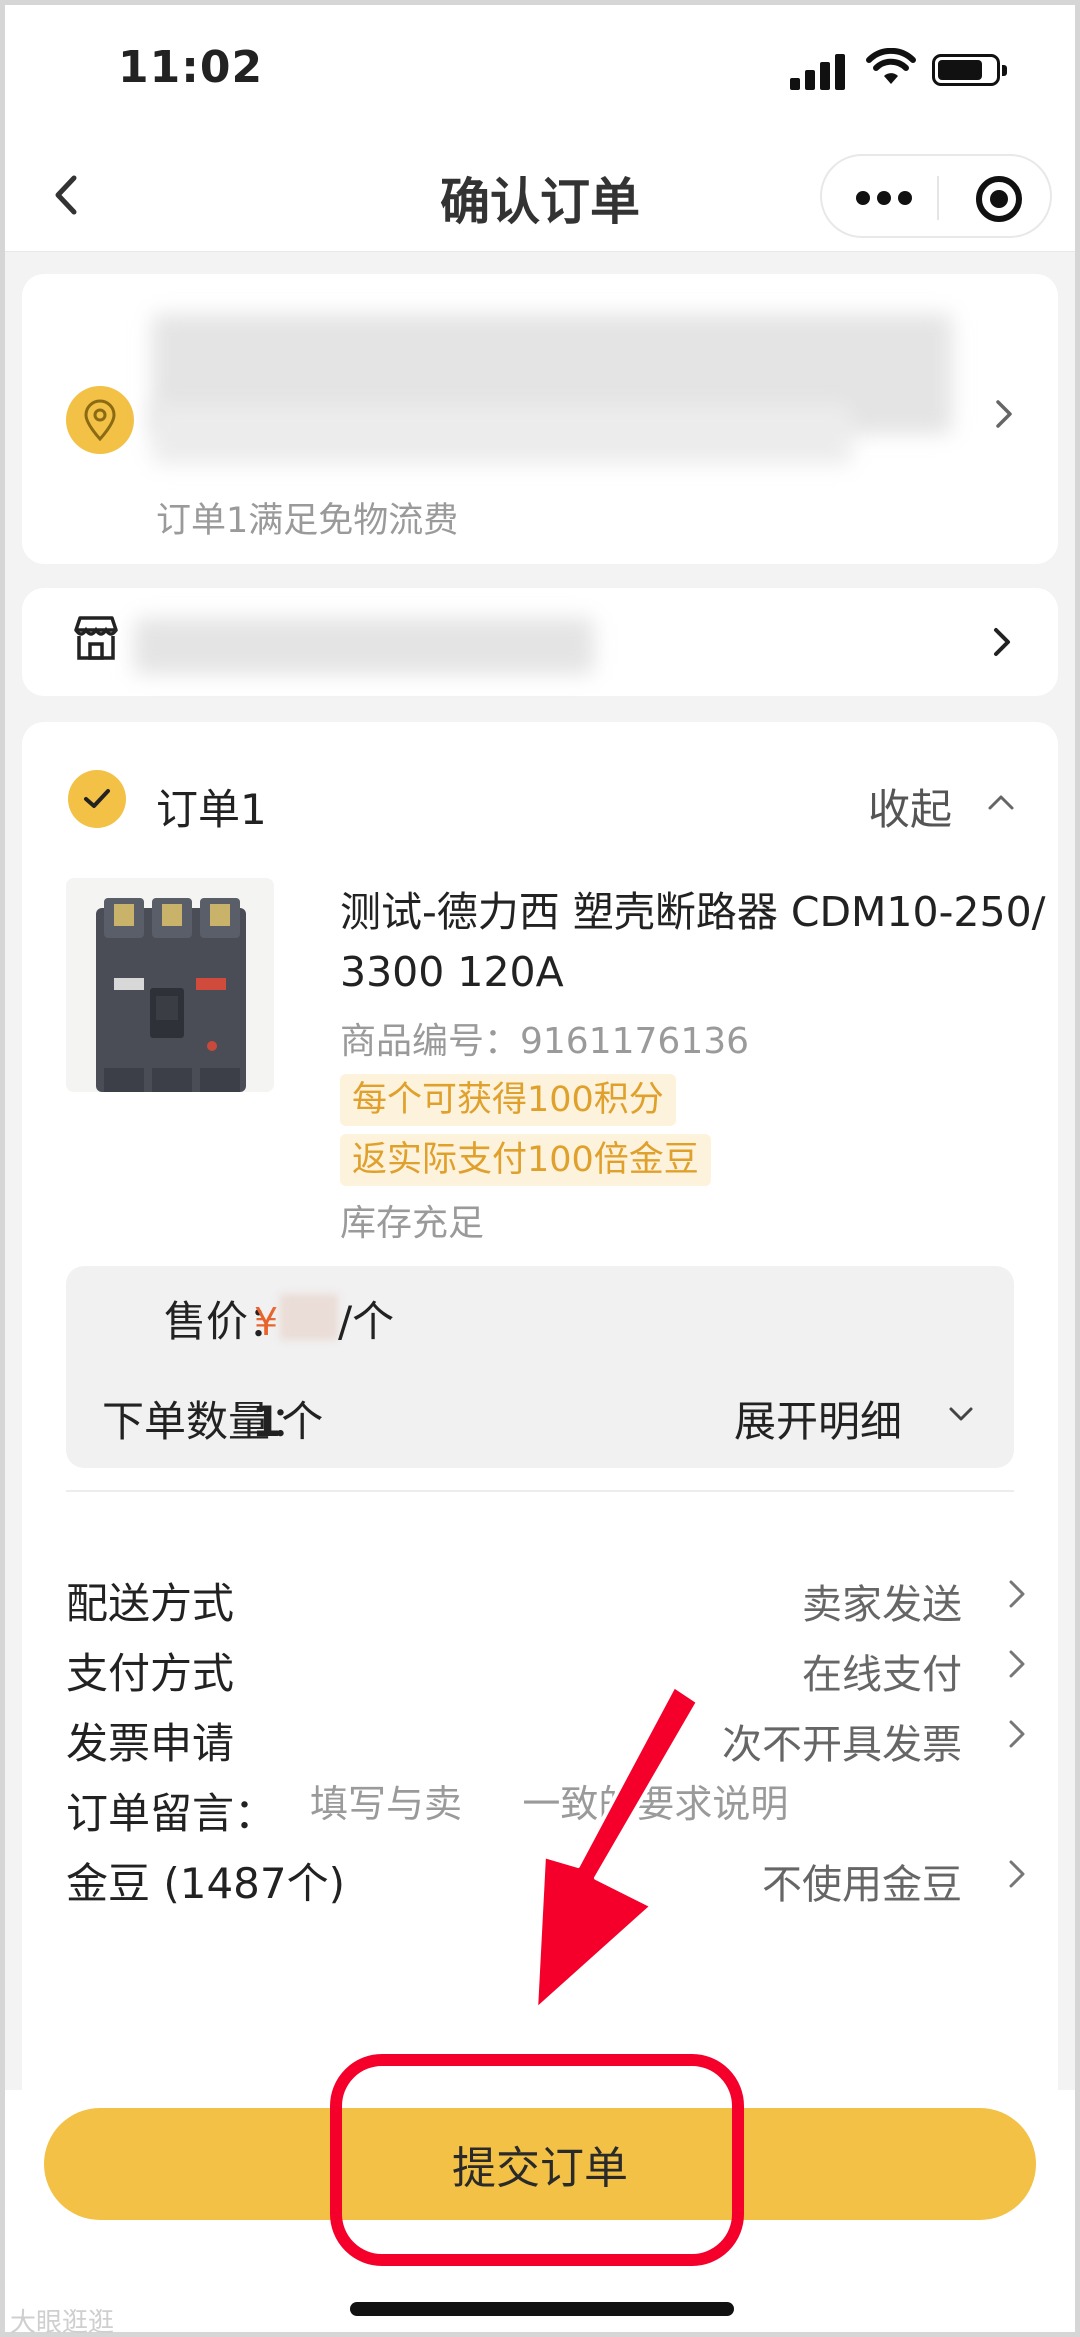 The height and width of the screenshot is (2337, 1080). Describe the element at coordinates (842, 1741) in the screenshot. I see `invoice-value: 次不开具发票` at that location.